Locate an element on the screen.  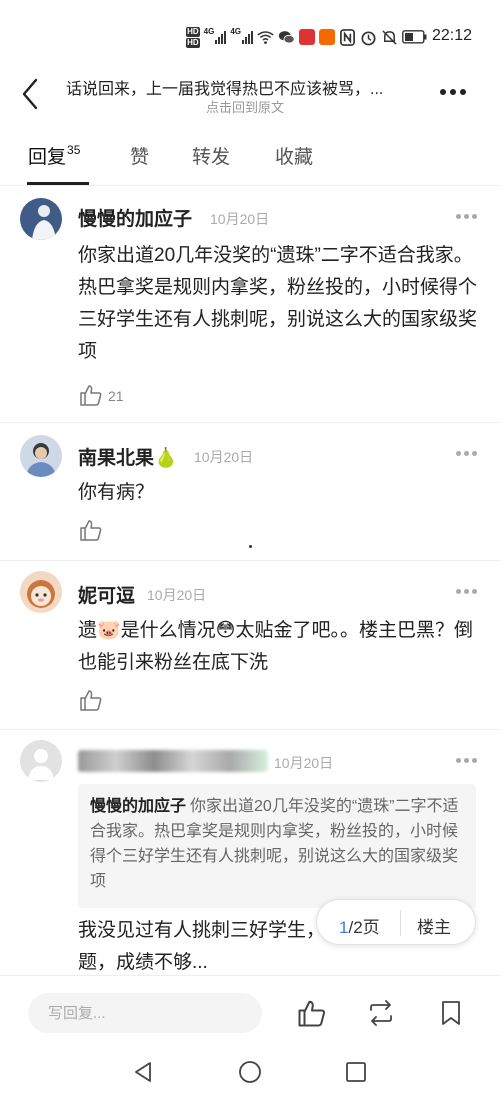
status-bar: HD HD 4G 4G 22:12 is located at coordinates (250, 36).